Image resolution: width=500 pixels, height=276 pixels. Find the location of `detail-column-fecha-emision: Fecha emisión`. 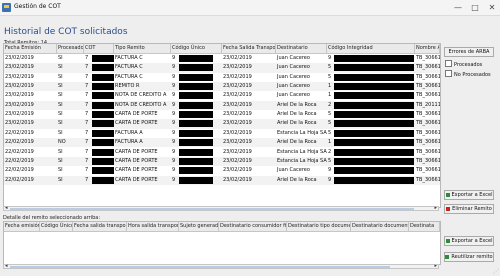

detail-column-fecha-emision: Fecha emisión is located at coordinates (22, 226).